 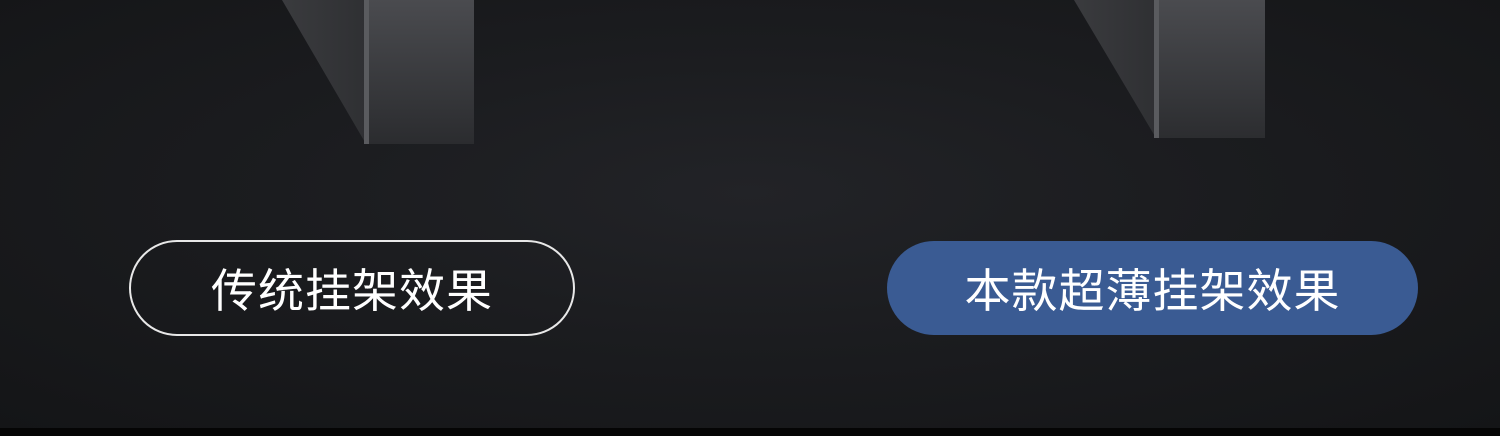 What do you see at coordinates (378, 72) in the screenshot?
I see `traditional-bracket-illustration` at bounding box center [378, 72].